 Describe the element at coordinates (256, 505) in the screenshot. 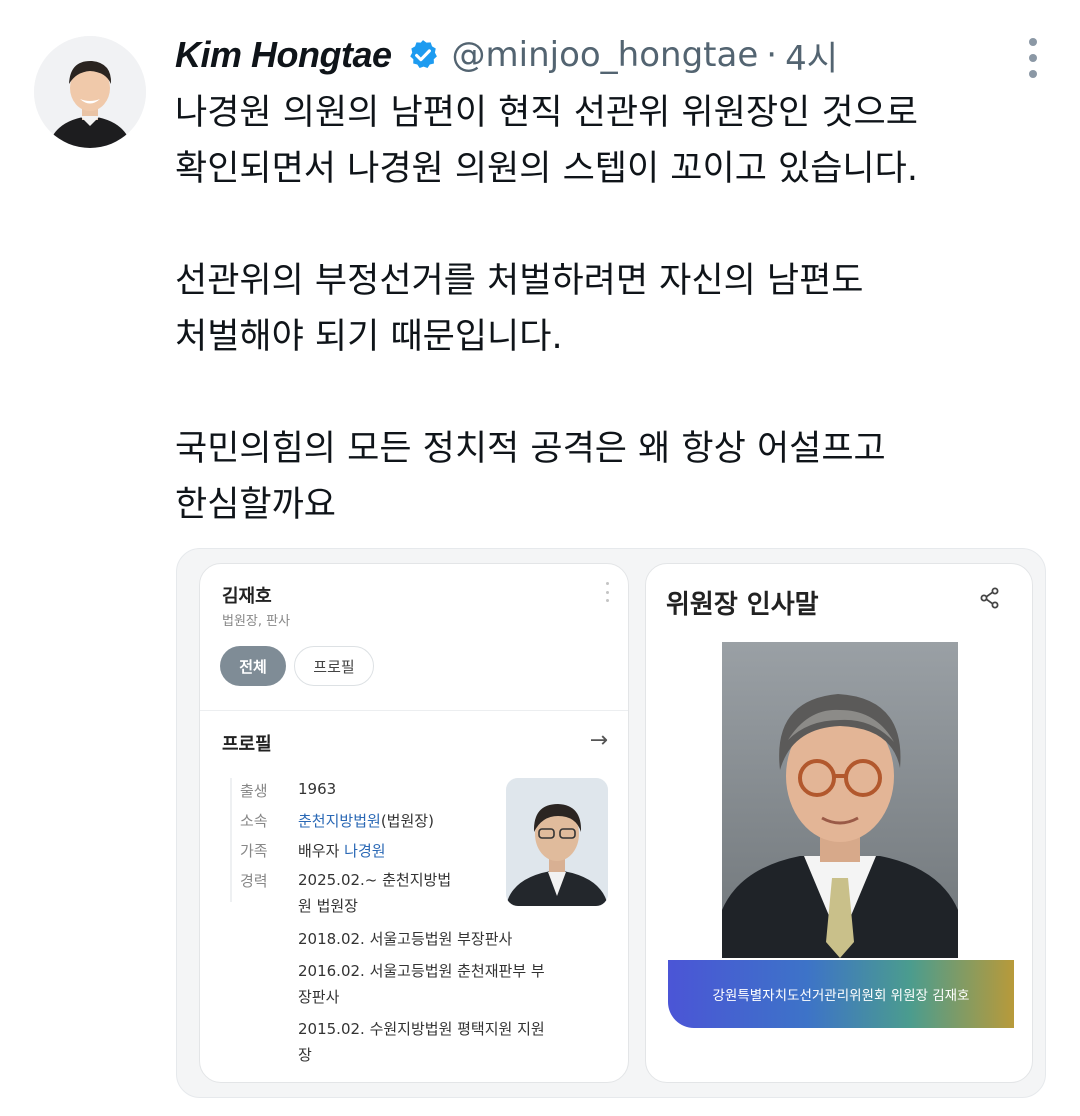

I see `tweet-line: 한심할까요` at that location.